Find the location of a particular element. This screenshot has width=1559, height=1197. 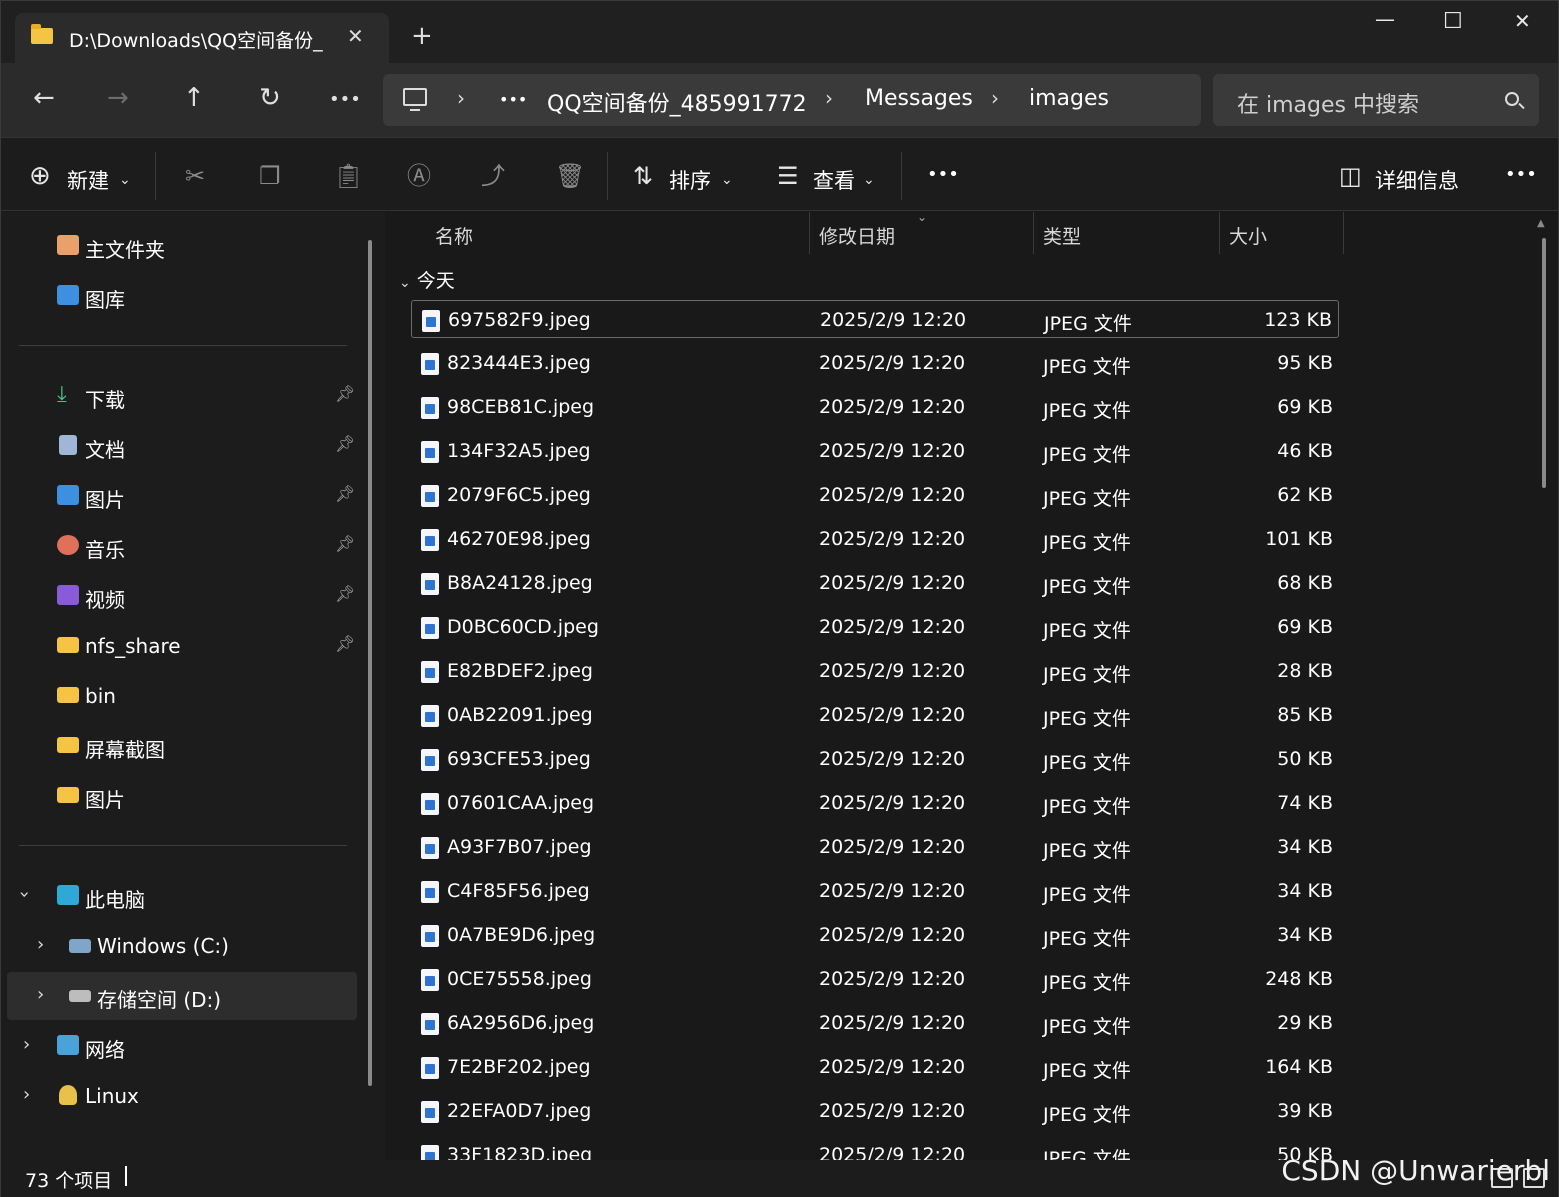

table-row: 07601CAA.jpeg 2025/2/9 12:20 JPEG 文件 74 KB is located at coordinates (875, 803).